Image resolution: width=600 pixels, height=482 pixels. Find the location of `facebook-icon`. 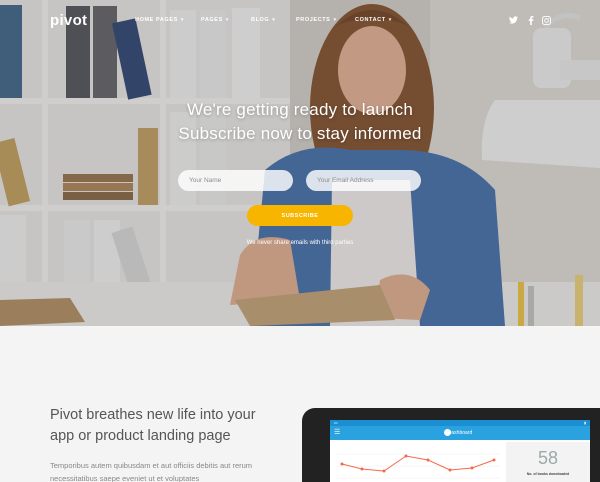

facebook-icon is located at coordinates (531, 20).